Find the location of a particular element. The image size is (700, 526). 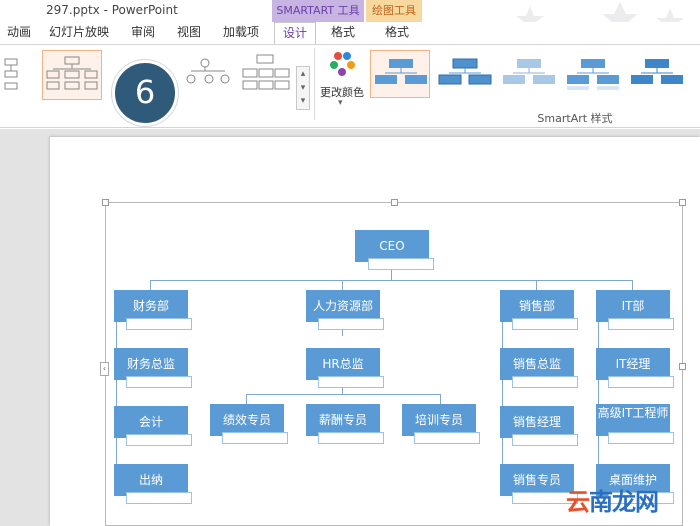

tab-addins: 加载项 is located at coordinates (241, 33).